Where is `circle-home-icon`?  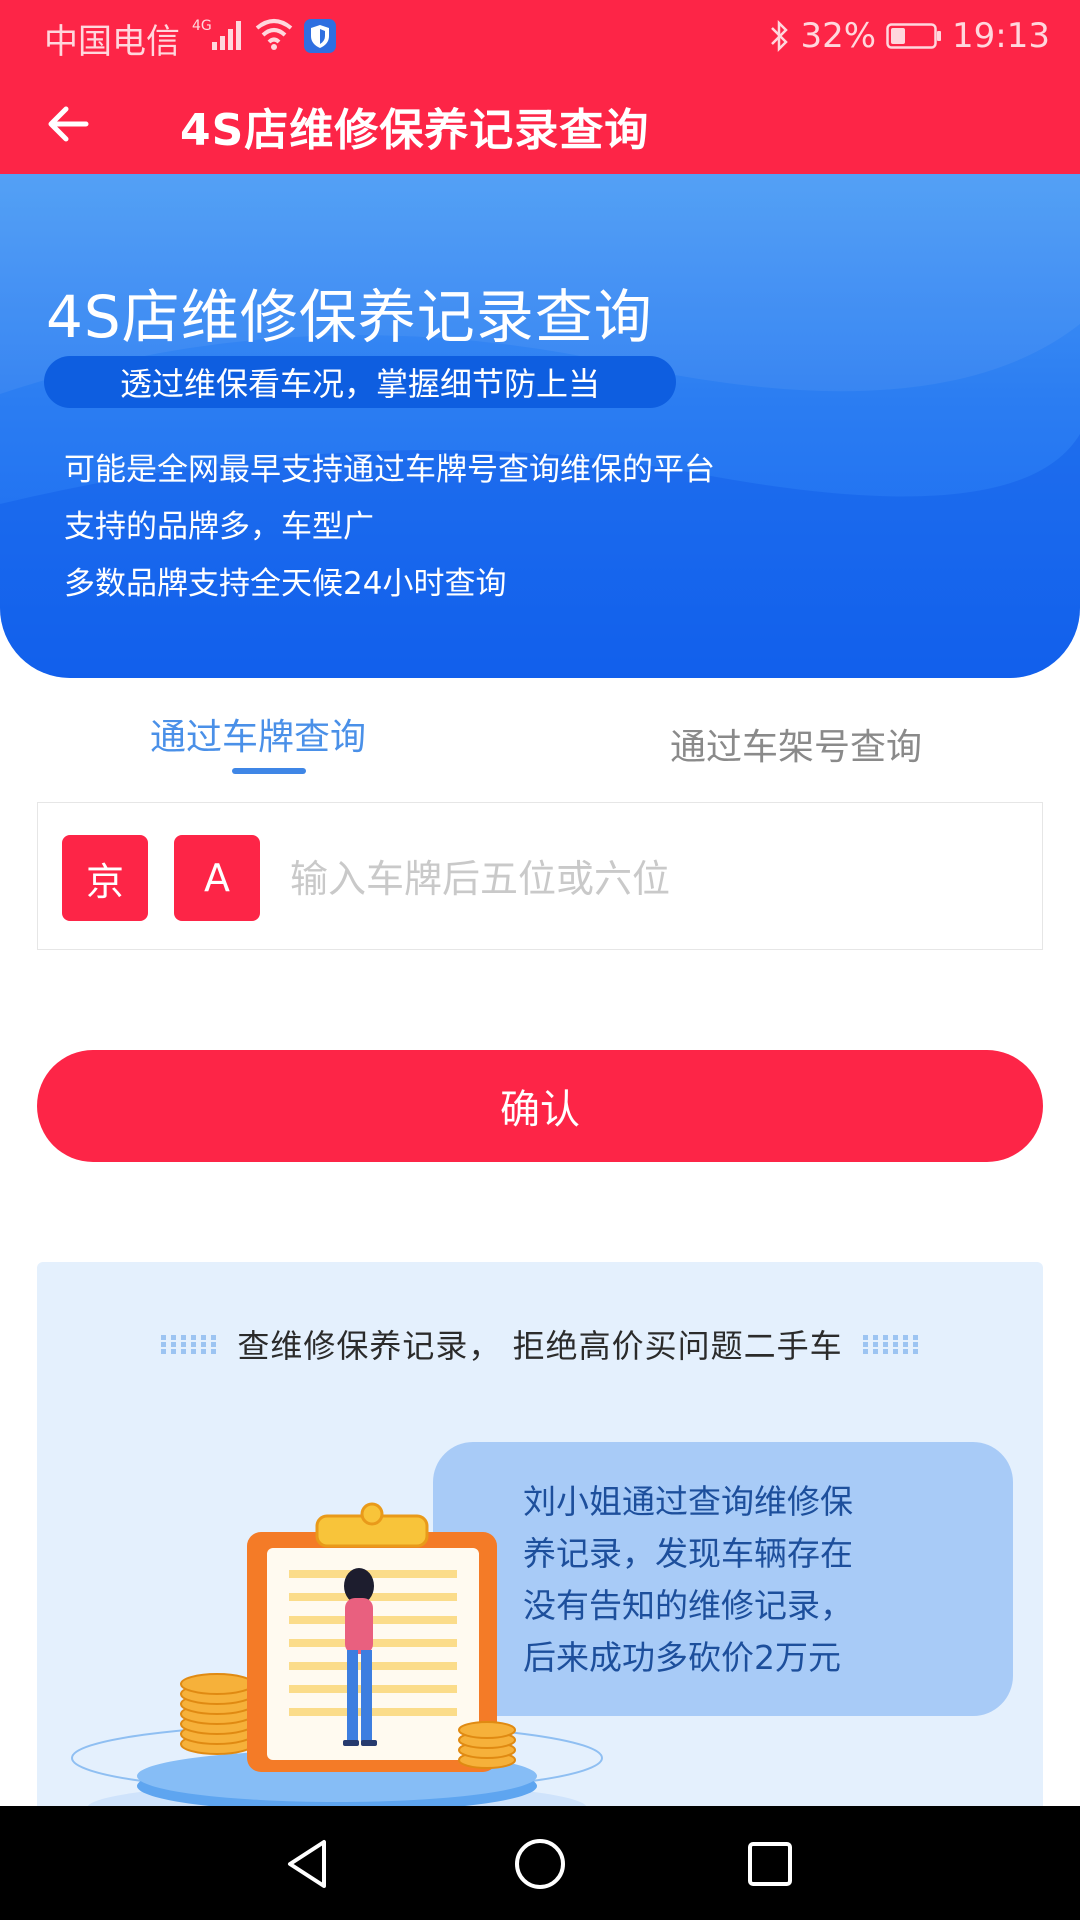
circle-home-icon is located at coordinates (540, 1864).